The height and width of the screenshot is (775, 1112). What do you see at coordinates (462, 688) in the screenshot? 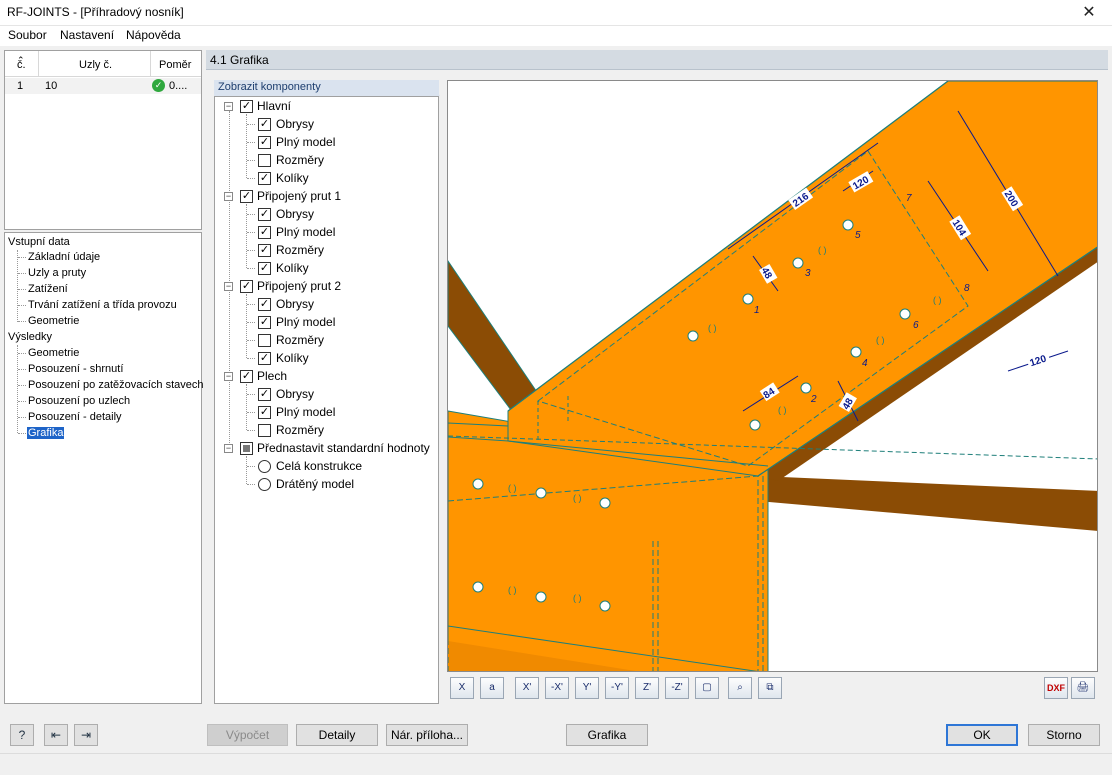
I see `toolbar-button-rendering: X` at bounding box center [462, 688].